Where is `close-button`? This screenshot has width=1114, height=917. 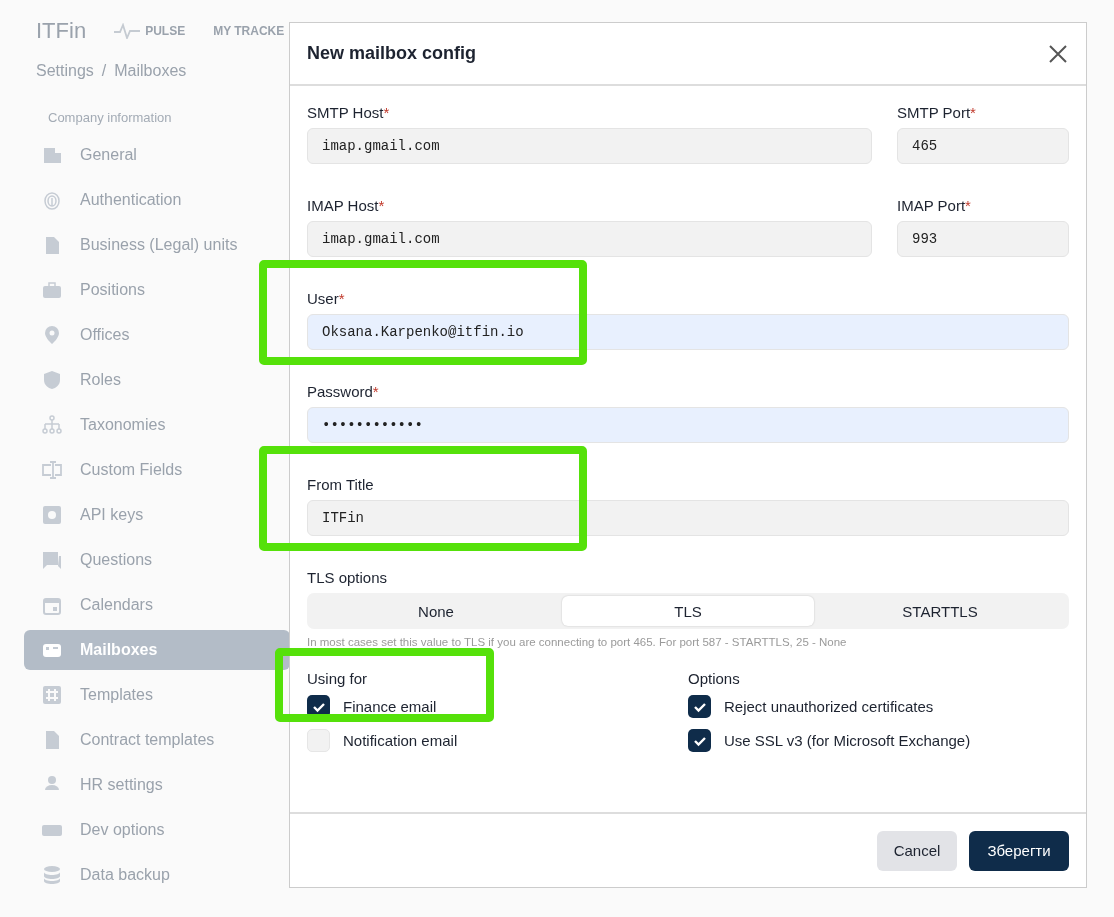 close-button is located at coordinates (1058, 53).